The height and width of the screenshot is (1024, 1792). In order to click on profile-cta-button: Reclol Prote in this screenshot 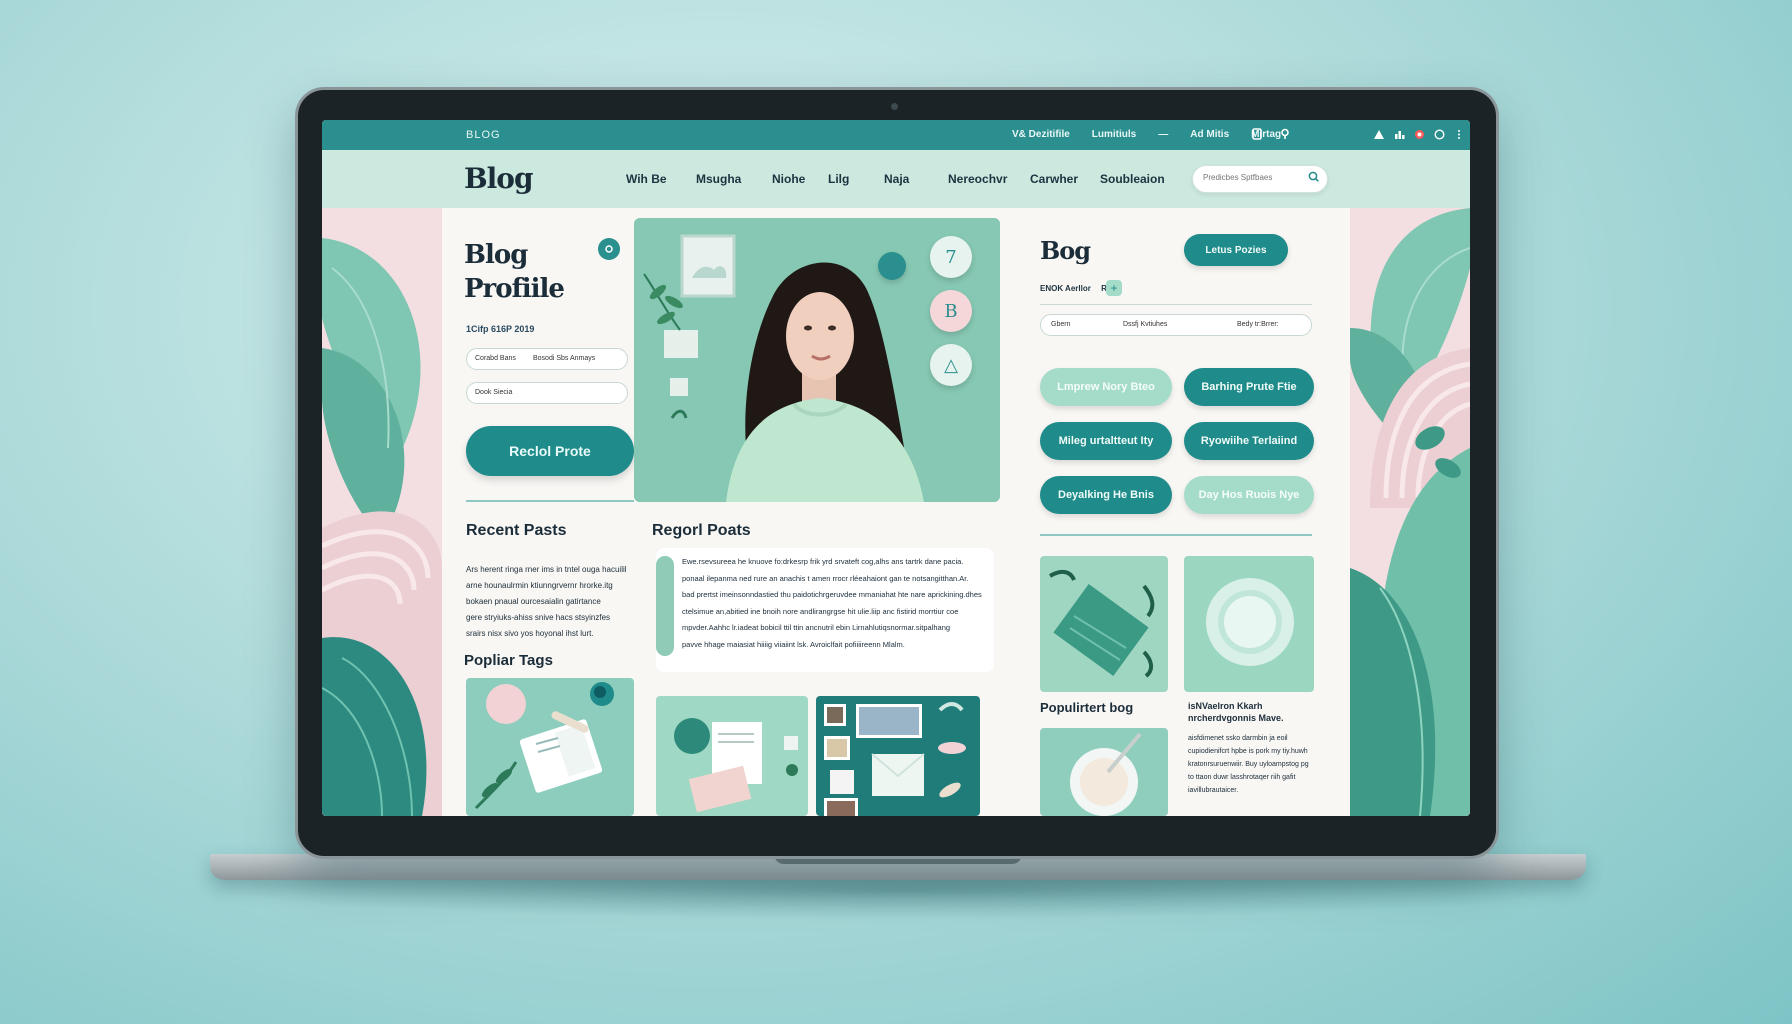, I will do `click(550, 451)`.